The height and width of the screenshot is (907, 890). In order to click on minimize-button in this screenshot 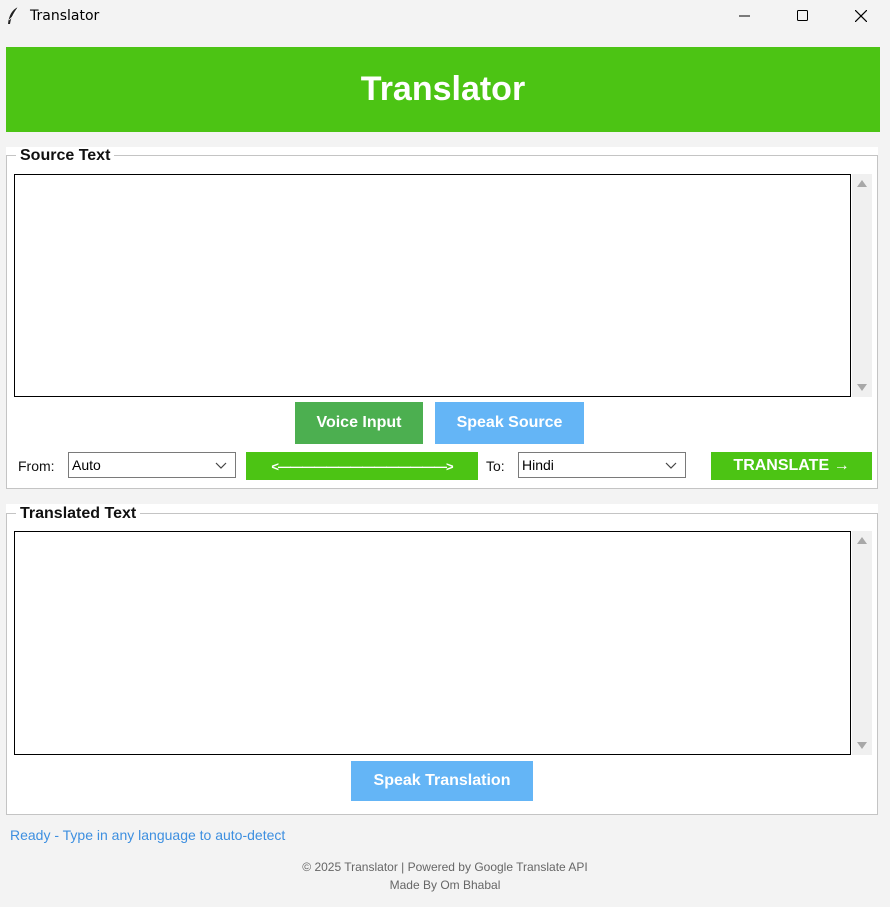, I will do `click(745, 16)`.